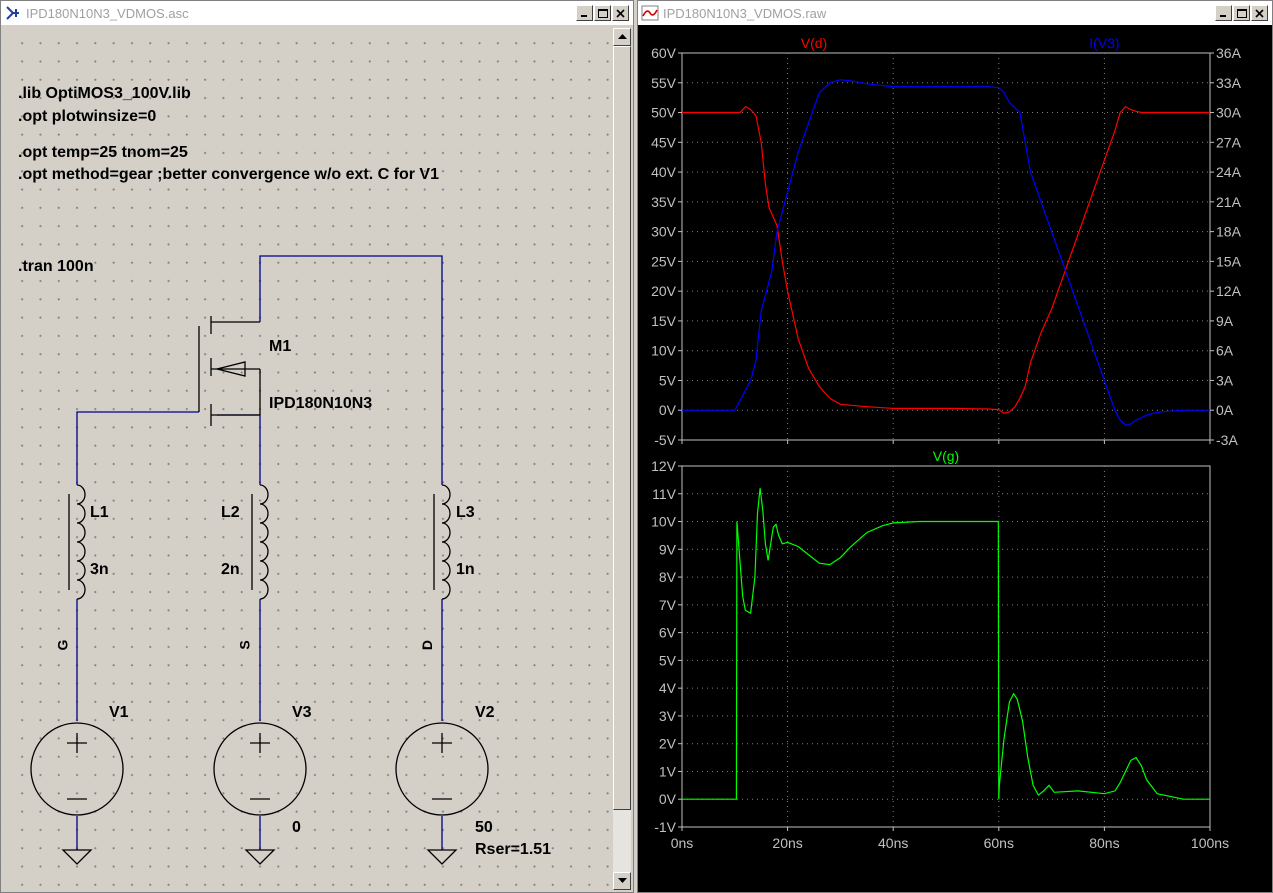 Image resolution: width=1273 pixels, height=893 pixels. I want to click on x-tick-label: 0ns, so click(682, 843).